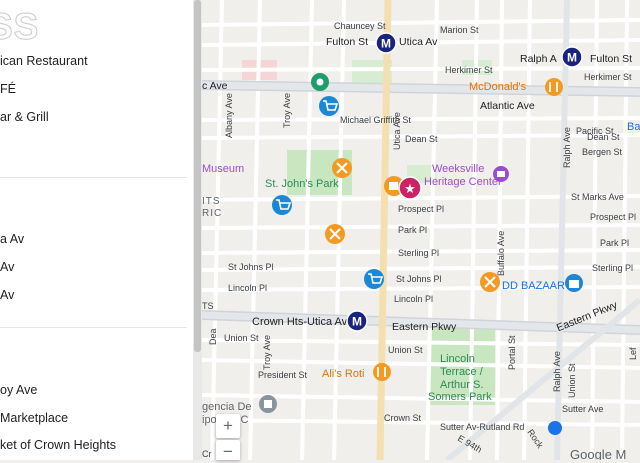 This screenshot has height=463, width=640. Describe the element at coordinates (397, 131) in the screenshot. I see `street-label: Utica Ave` at that location.